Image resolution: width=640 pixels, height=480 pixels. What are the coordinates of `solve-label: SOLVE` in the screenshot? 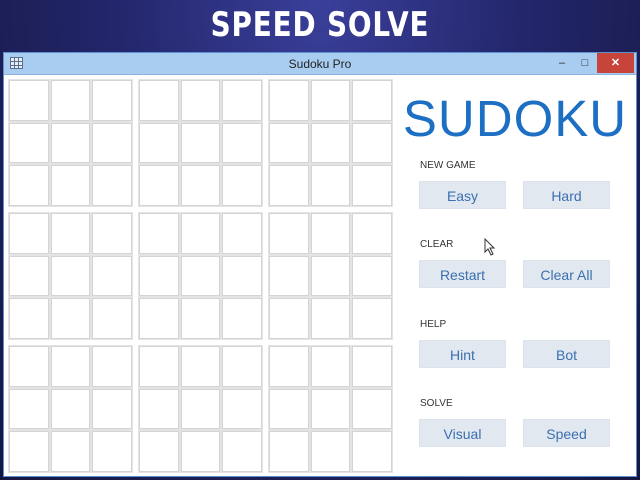 It's located at (436, 403).